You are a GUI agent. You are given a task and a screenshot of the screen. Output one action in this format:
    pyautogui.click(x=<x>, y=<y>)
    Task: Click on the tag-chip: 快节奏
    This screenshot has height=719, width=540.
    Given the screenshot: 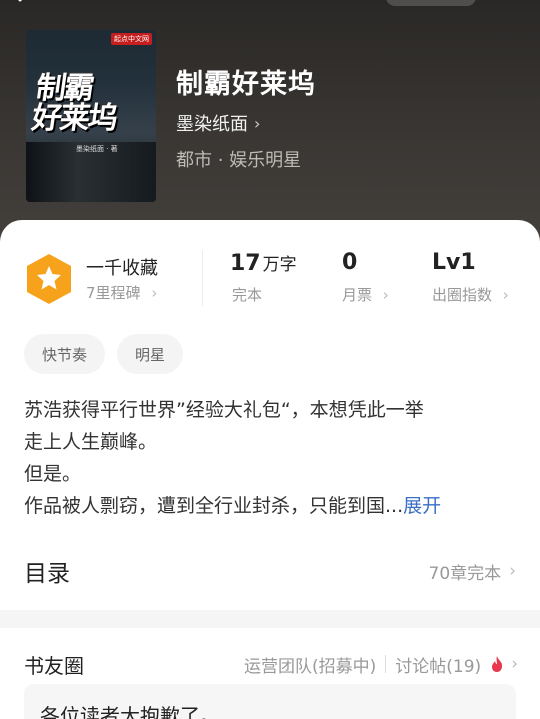 What is the action you would take?
    pyautogui.click(x=65, y=354)
    